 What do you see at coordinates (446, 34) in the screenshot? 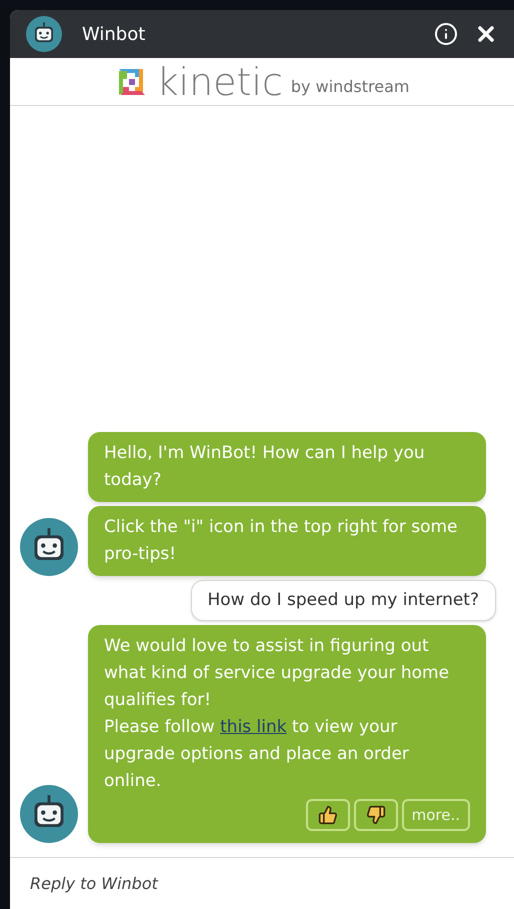
I see `info-icon` at bounding box center [446, 34].